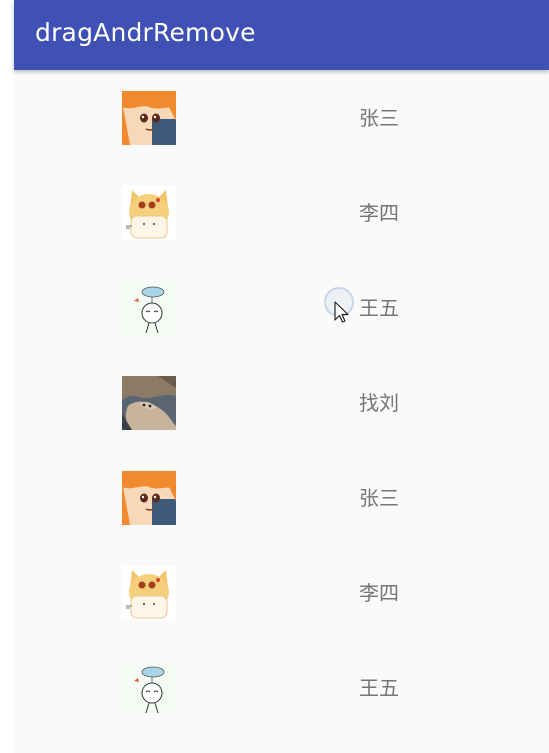  I want to click on list-item: 找刘, so click(281, 402).